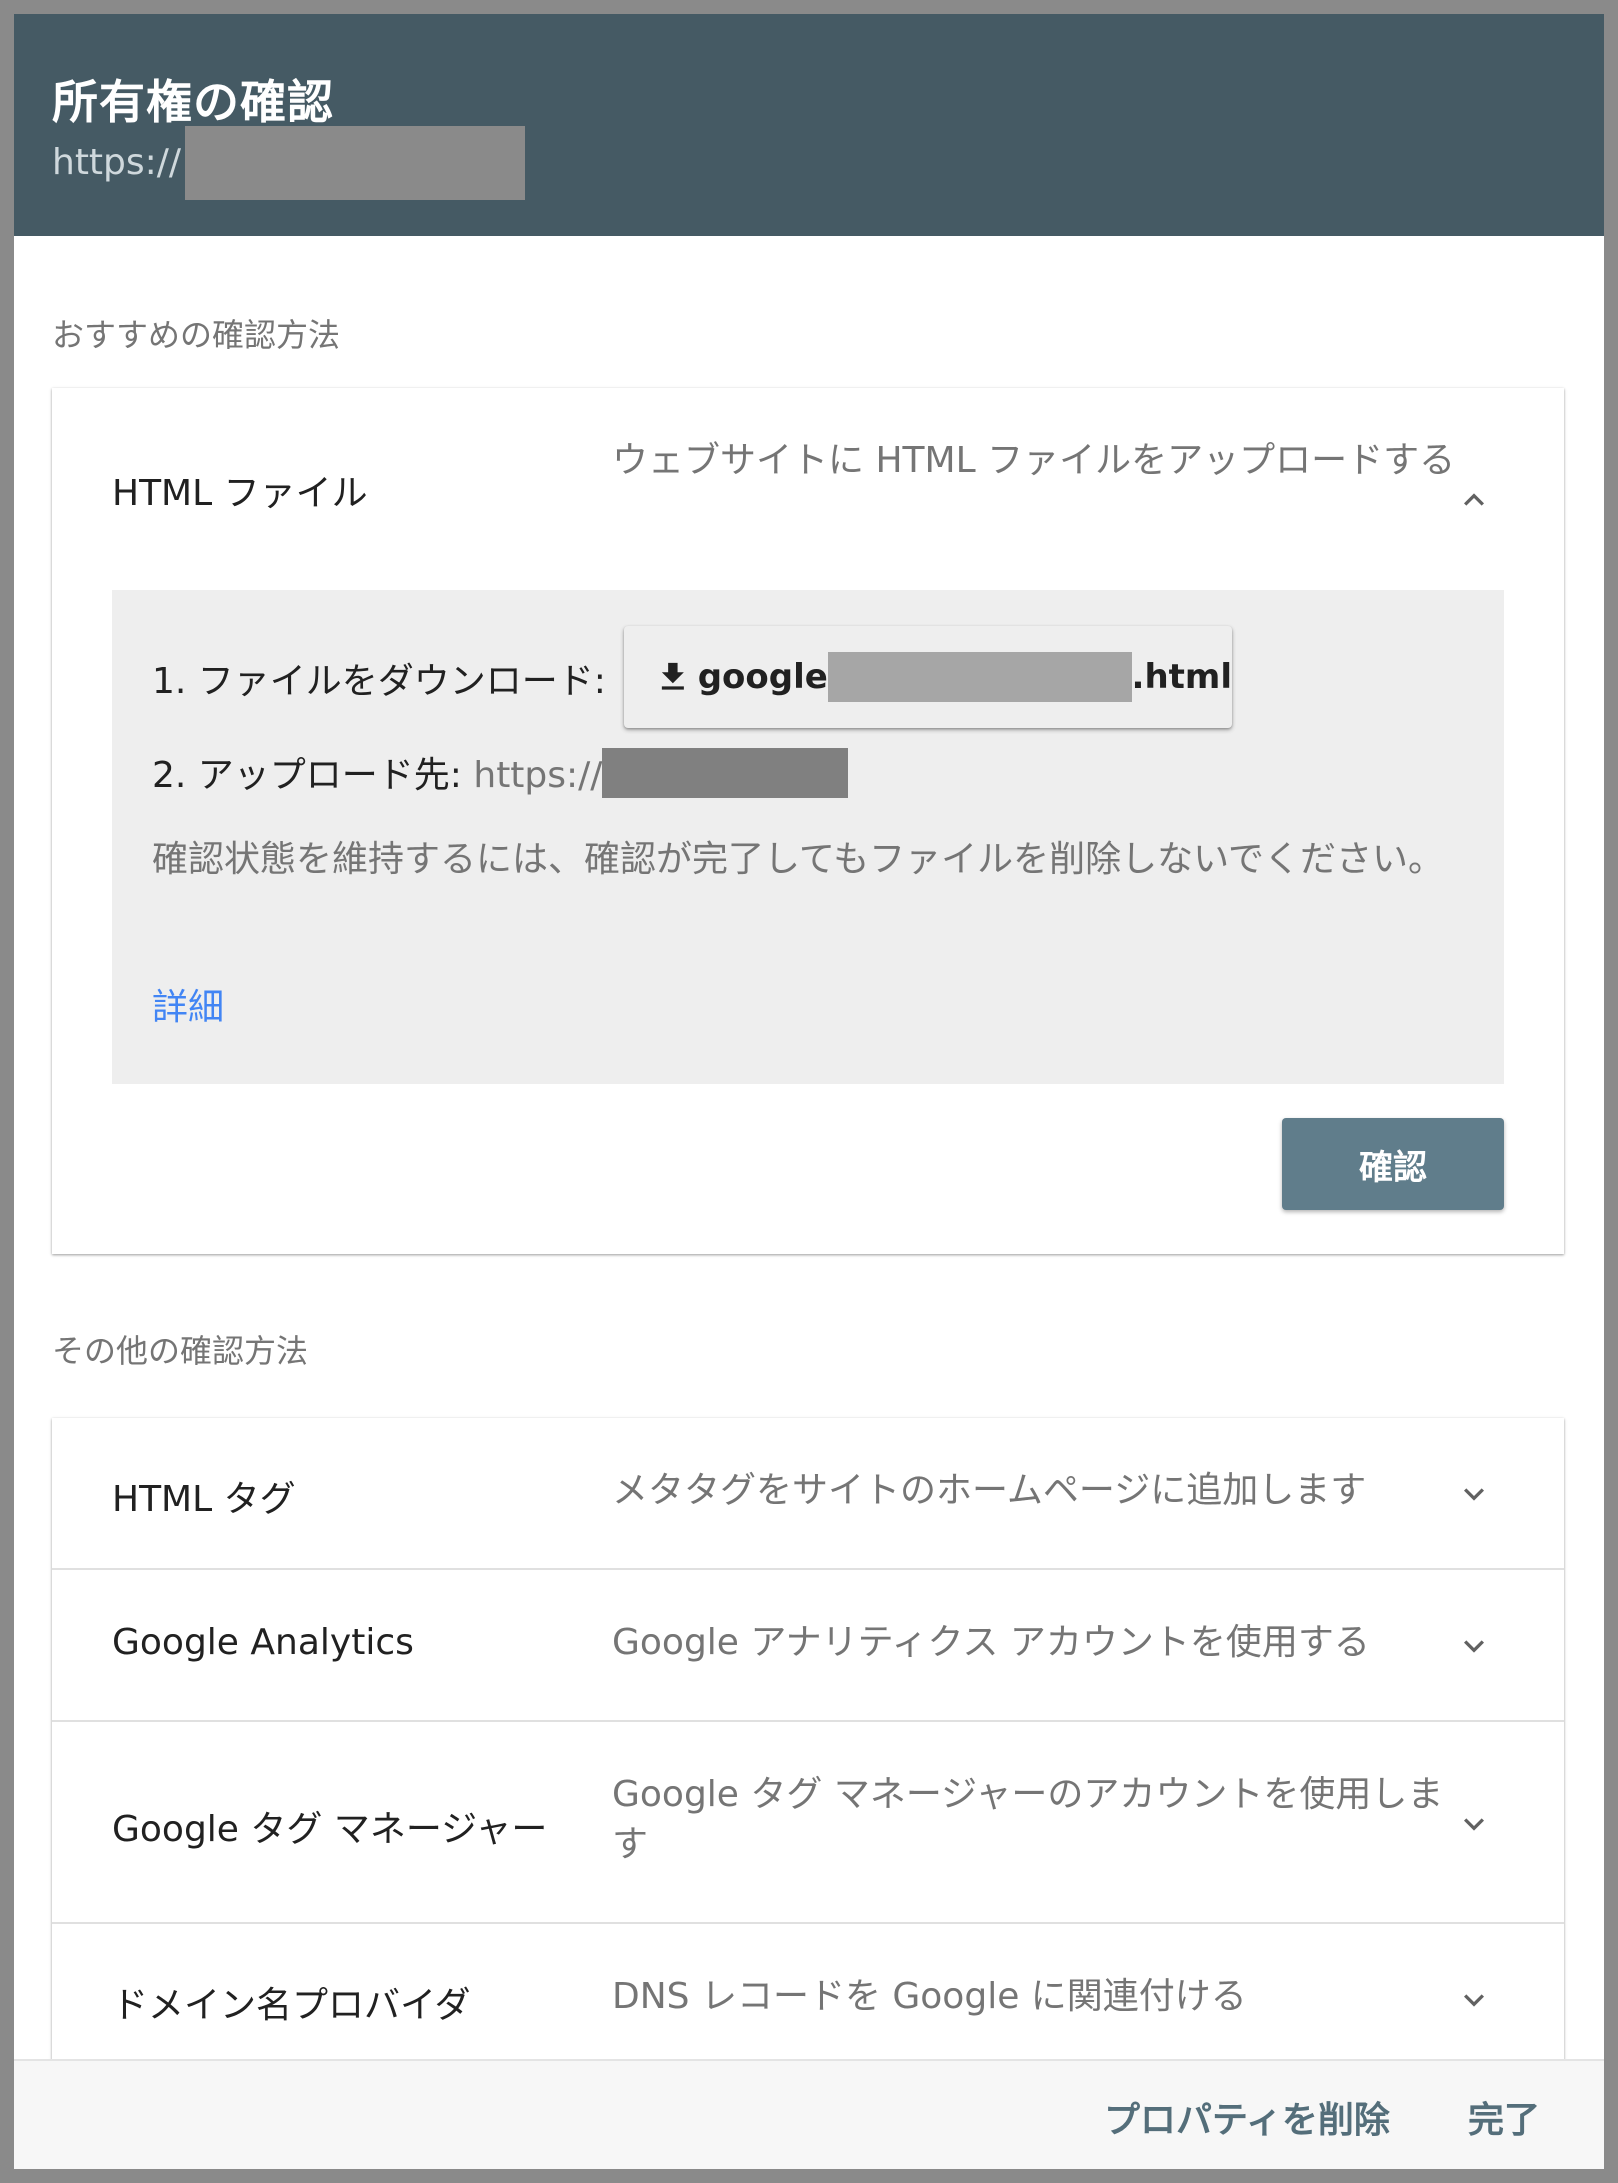  What do you see at coordinates (1474, 500) in the screenshot?
I see `chevron-up-icon` at bounding box center [1474, 500].